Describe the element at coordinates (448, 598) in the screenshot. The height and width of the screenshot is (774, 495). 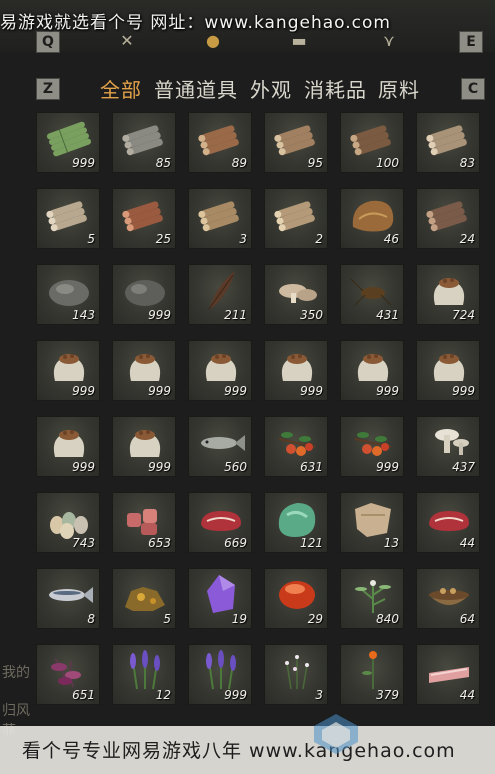
I see `inventory-slot: 64` at that location.